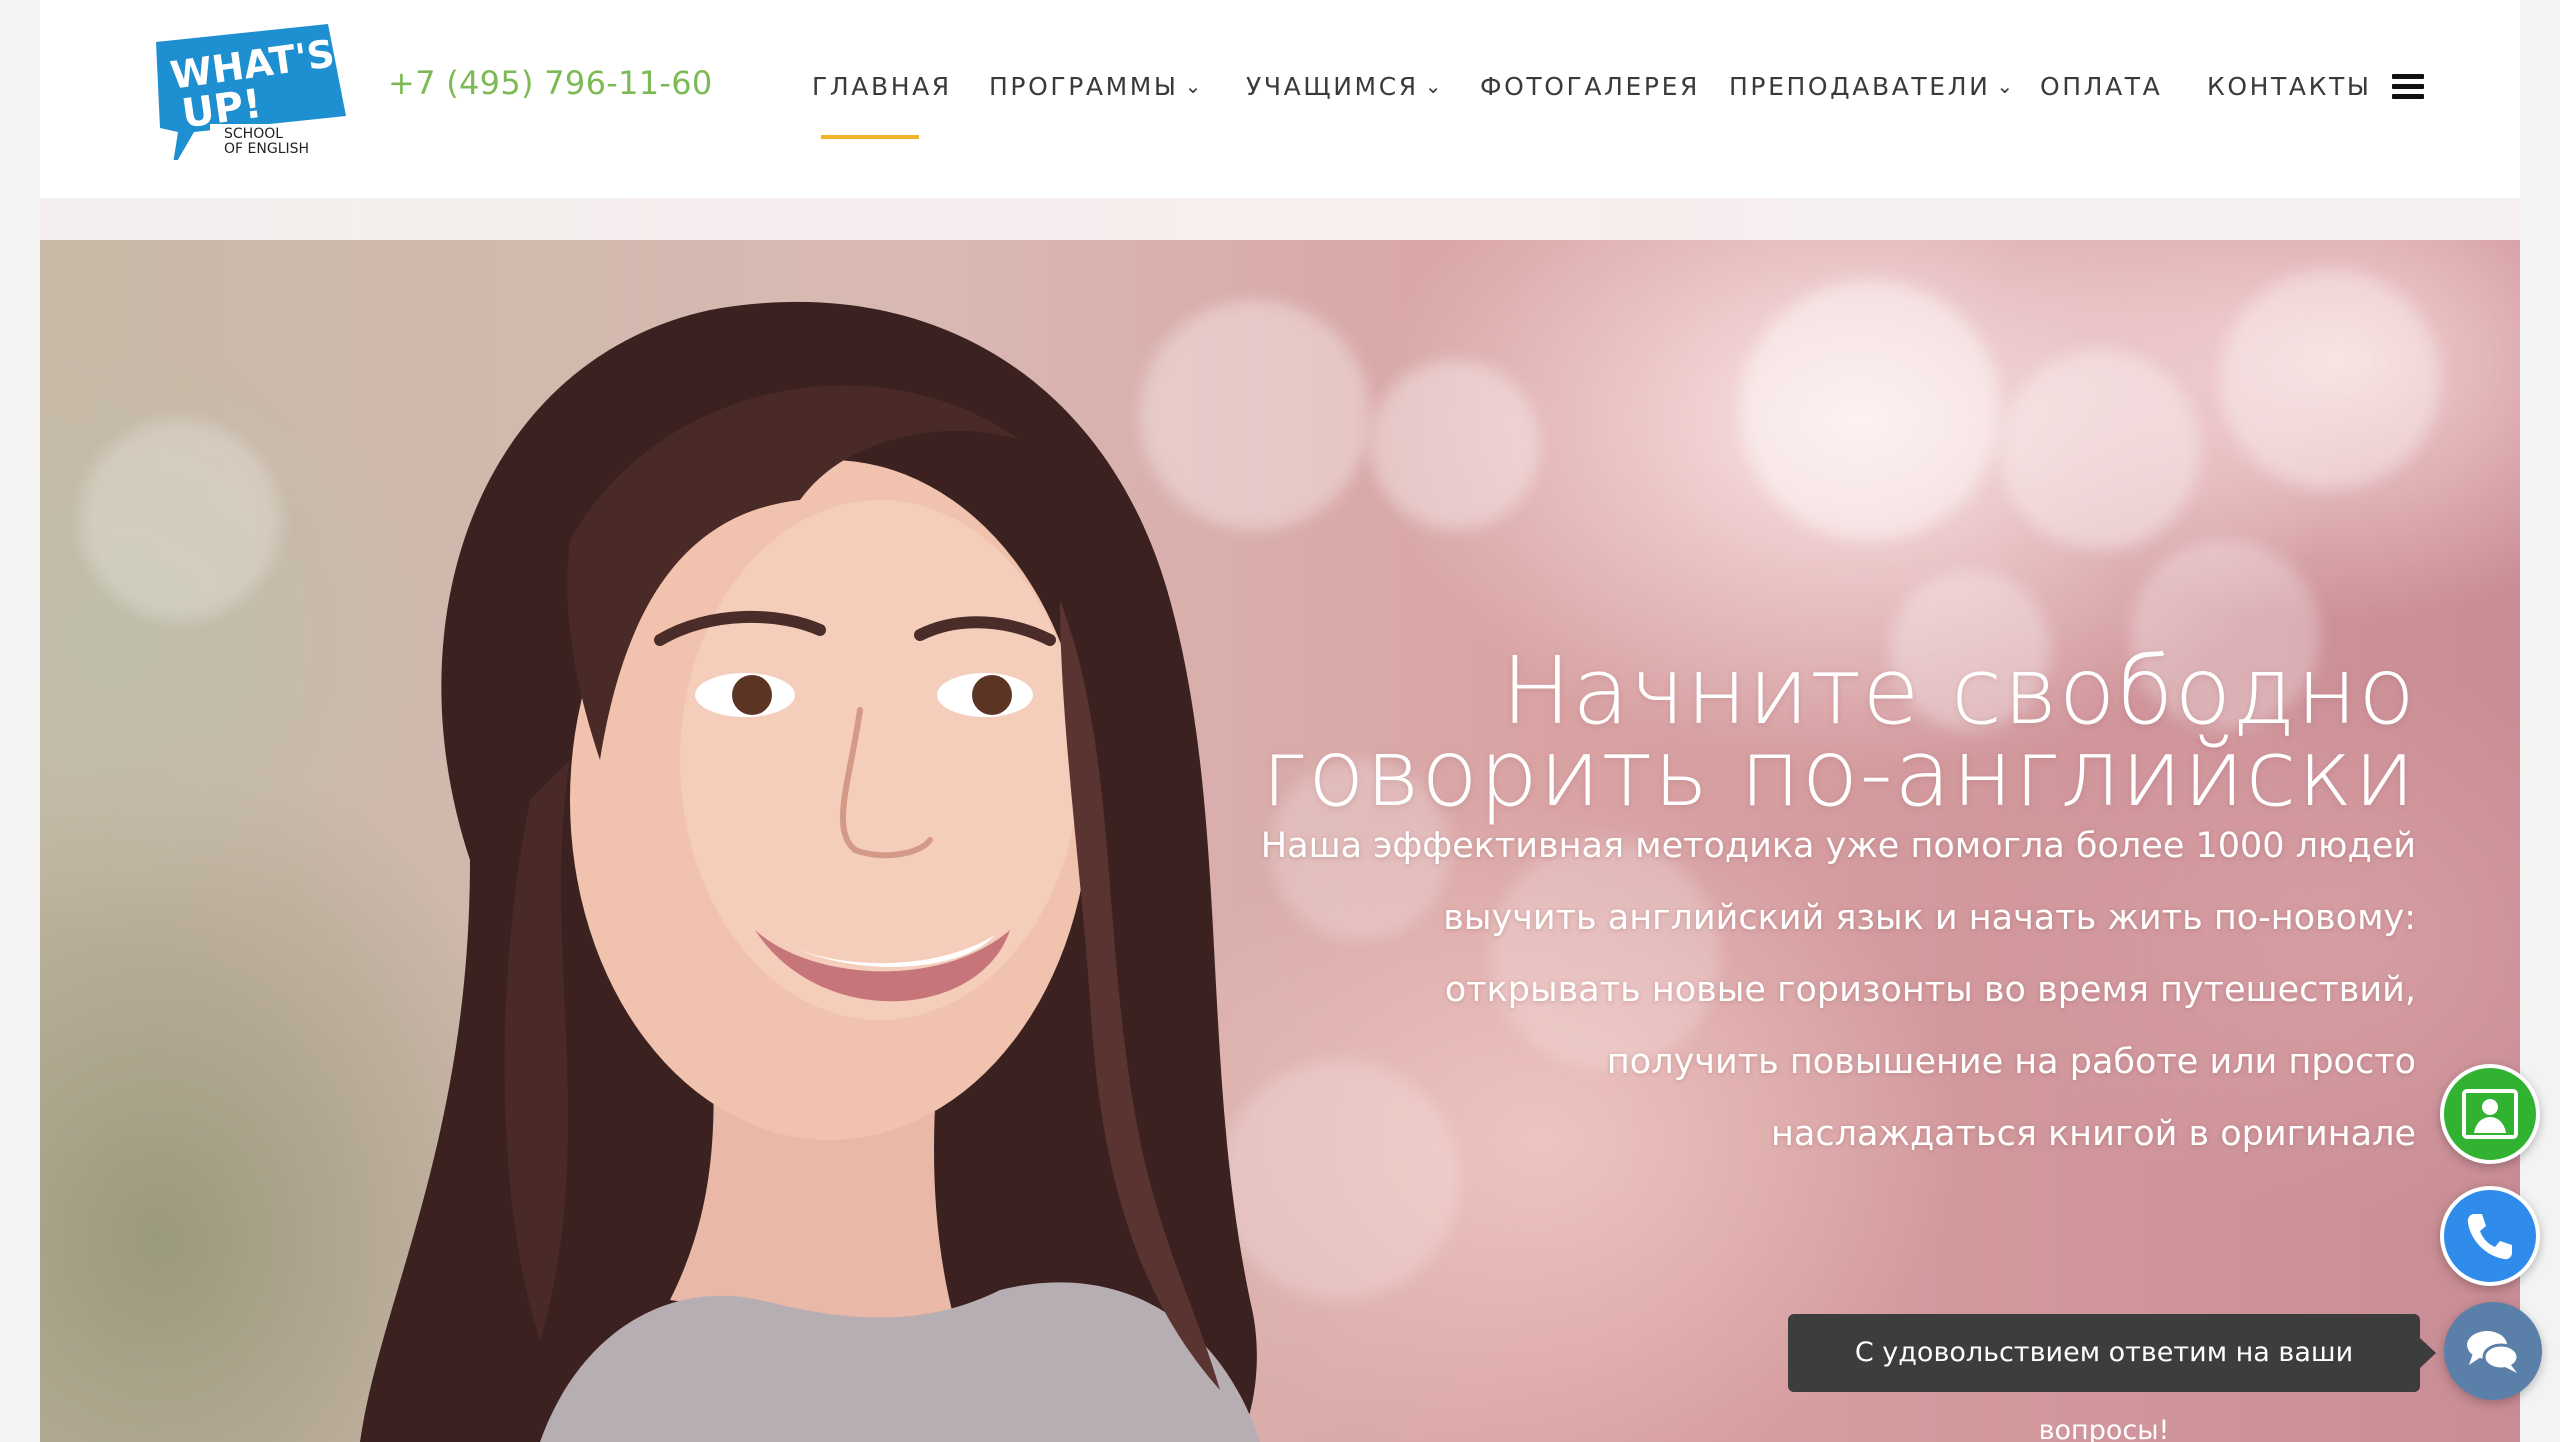  I want to click on nav-label: ГЛАВНАЯ, so click(882, 86).